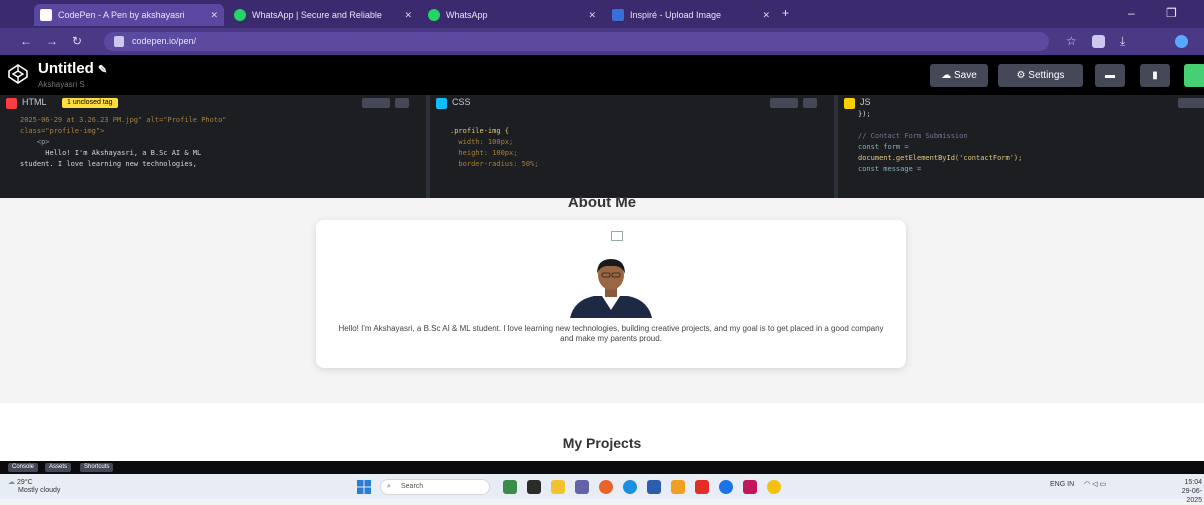 Image resolution: width=1204 pixels, height=505 pixels. What do you see at coordinates (61, 84) in the screenshot?
I see `pen-author: Akshayasri S` at bounding box center [61, 84].